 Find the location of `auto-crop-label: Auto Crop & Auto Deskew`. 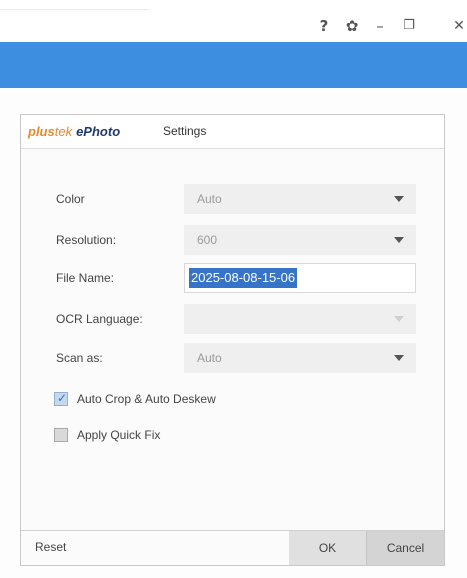

auto-crop-label: Auto Crop & Auto Deskew is located at coordinates (146, 399).